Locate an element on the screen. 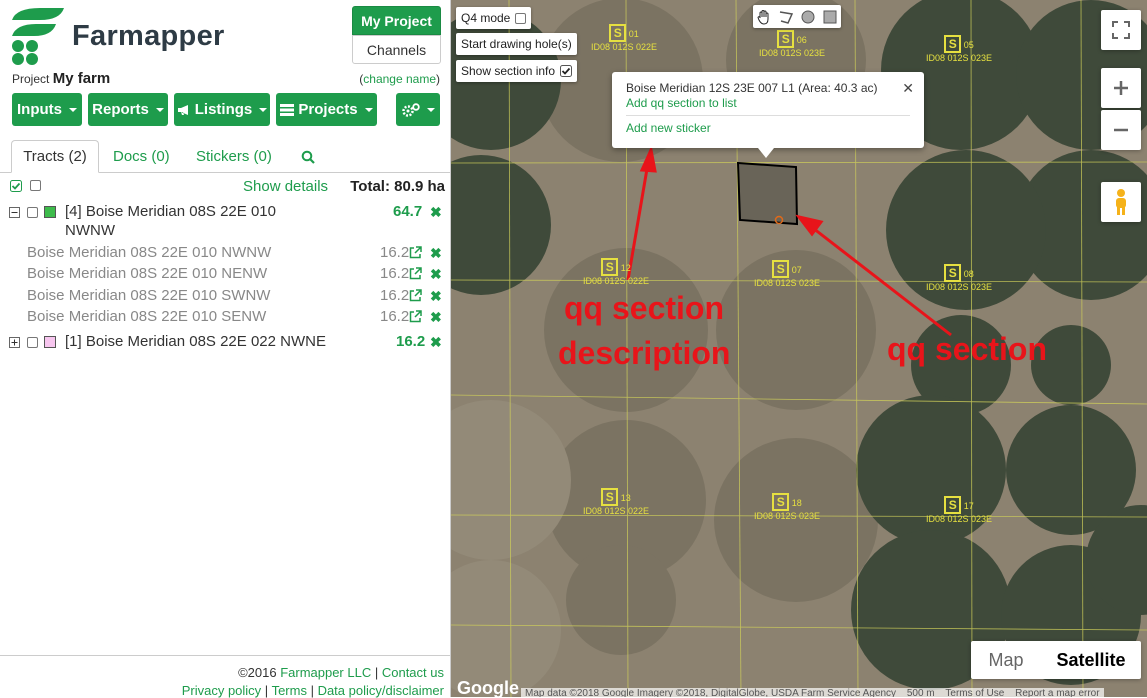  contact-link: Contact us is located at coordinates (413, 672).